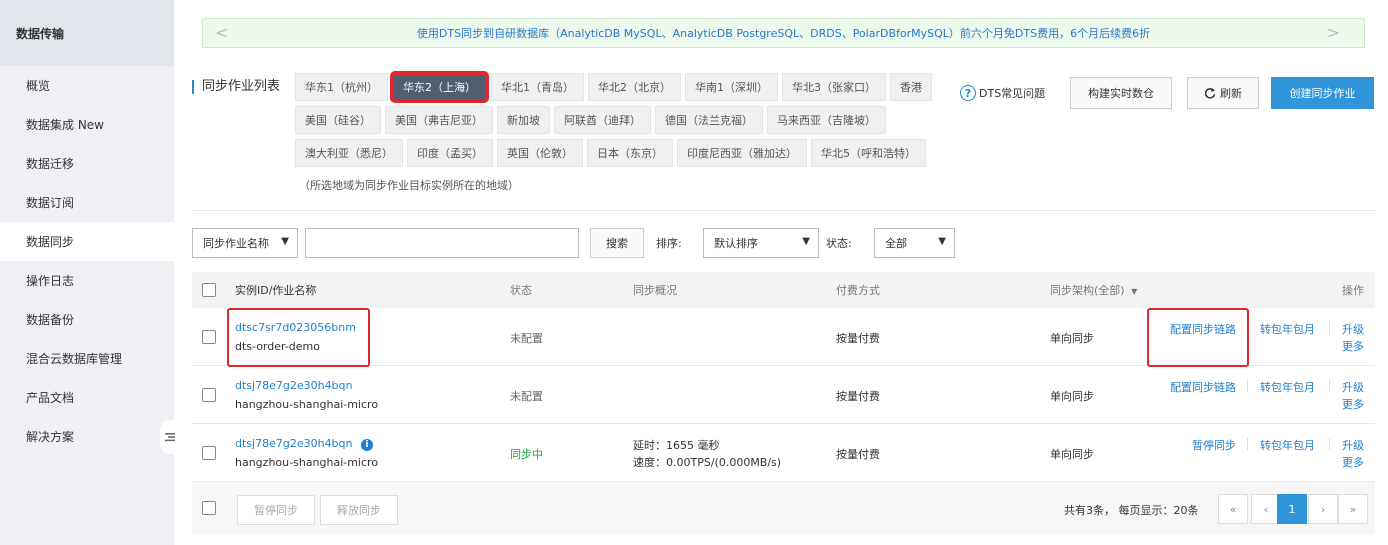  I want to click on search-input, so click(442, 243).